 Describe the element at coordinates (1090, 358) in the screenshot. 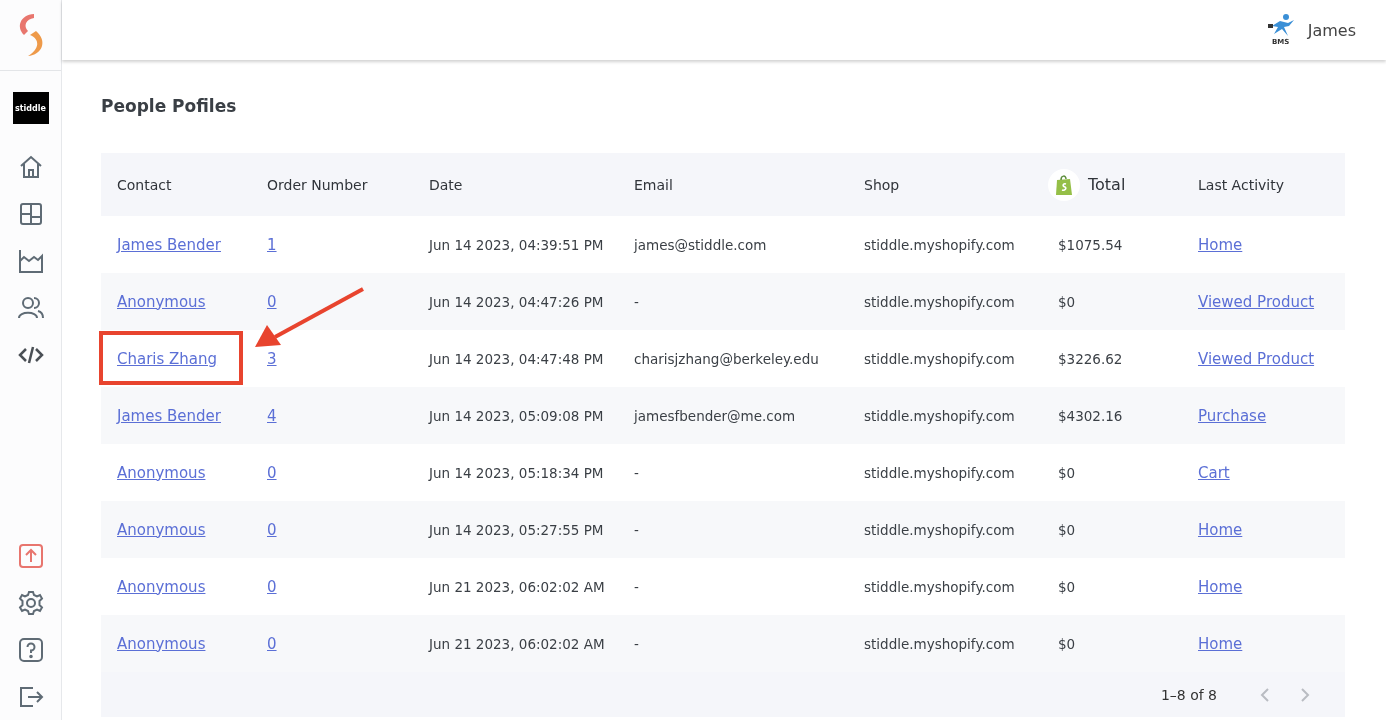

I see `total-cell: $3226.62` at that location.